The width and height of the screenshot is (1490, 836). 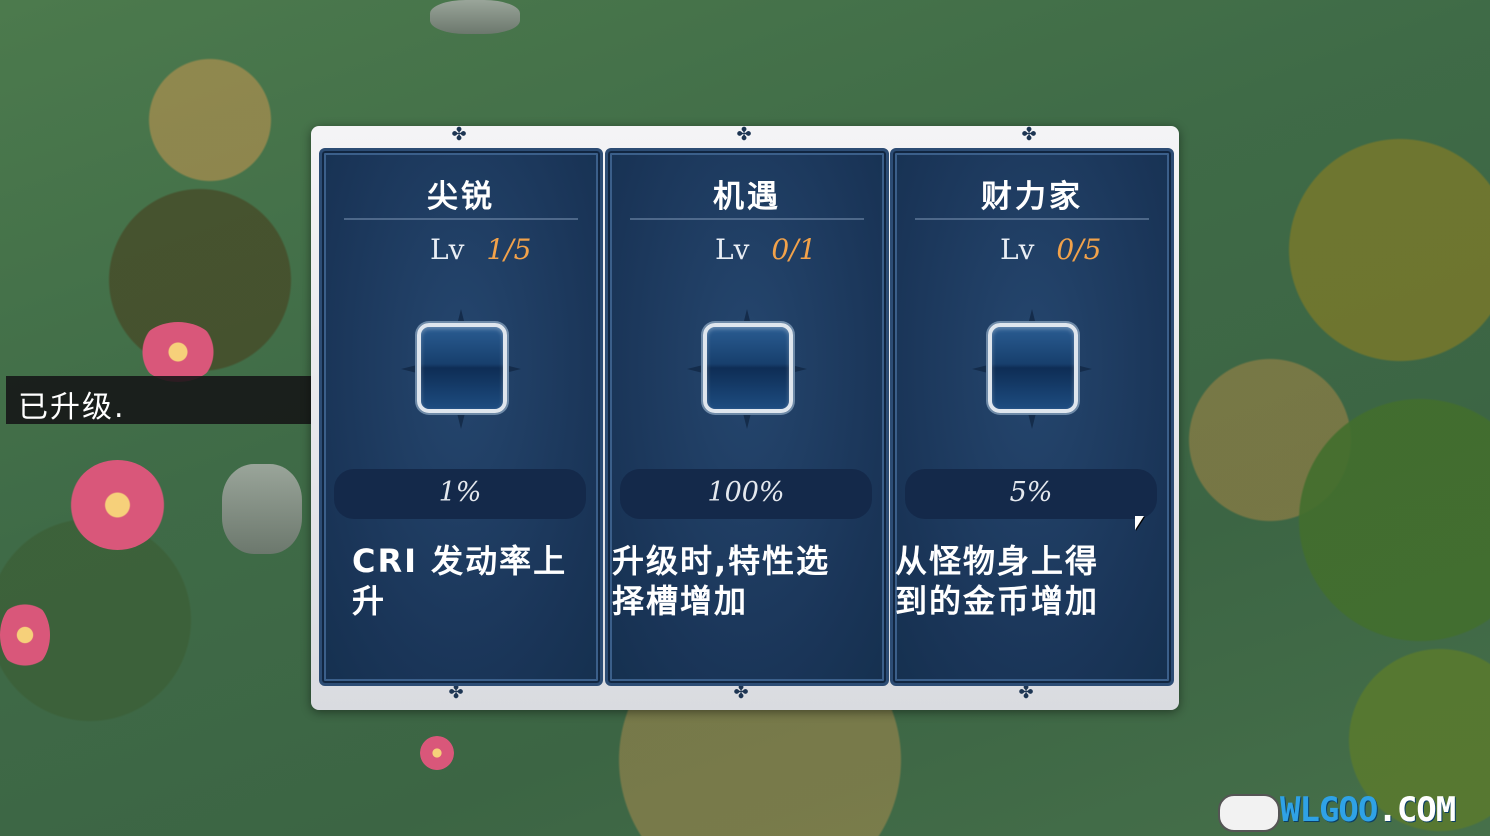 I want to click on trait-card-wealthy: 财力家 Lv 0/5 5% 从怪物身上得 到的金币增加, so click(x=1032, y=417).